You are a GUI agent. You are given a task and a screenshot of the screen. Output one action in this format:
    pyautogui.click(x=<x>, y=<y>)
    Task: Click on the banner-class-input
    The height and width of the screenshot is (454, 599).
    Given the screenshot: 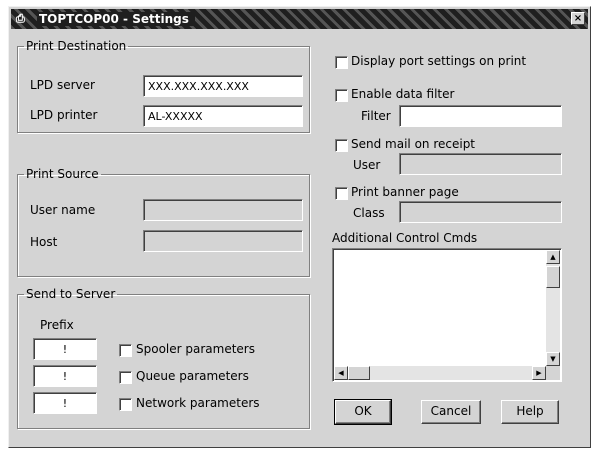 What is the action you would take?
    pyautogui.click(x=480, y=212)
    